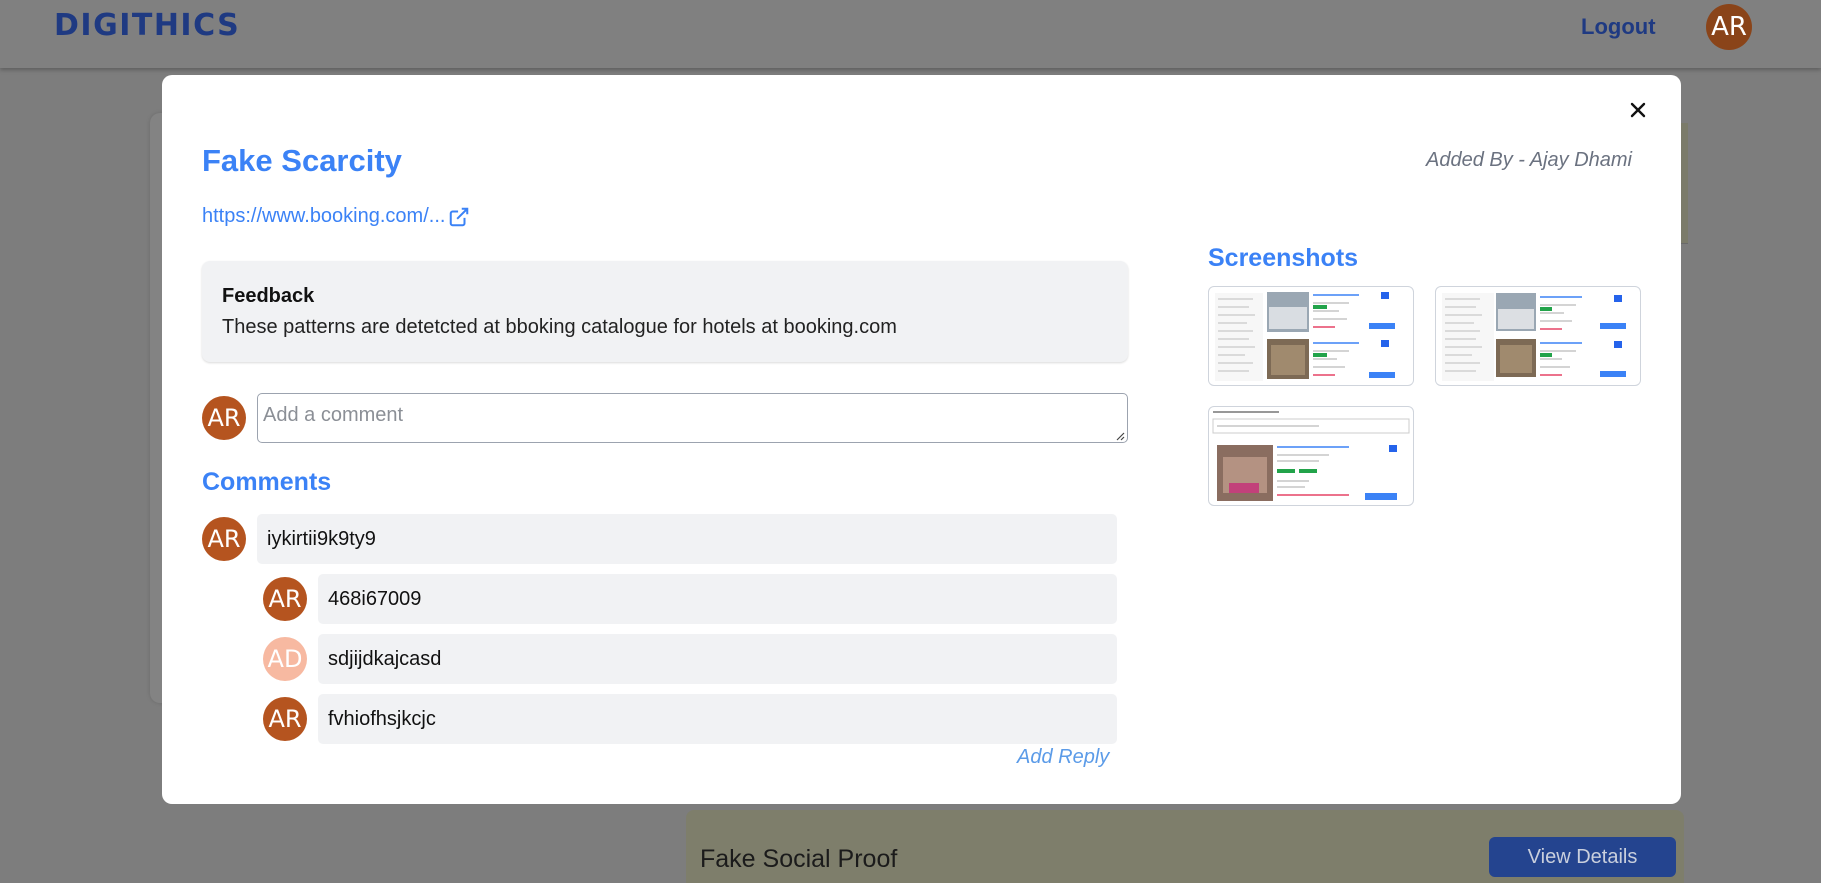 This screenshot has width=1821, height=883. What do you see at coordinates (910, 34) in the screenshot?
I see `top-navbar: DIGITHICS Logout AR` at bounding box center [910, 34].